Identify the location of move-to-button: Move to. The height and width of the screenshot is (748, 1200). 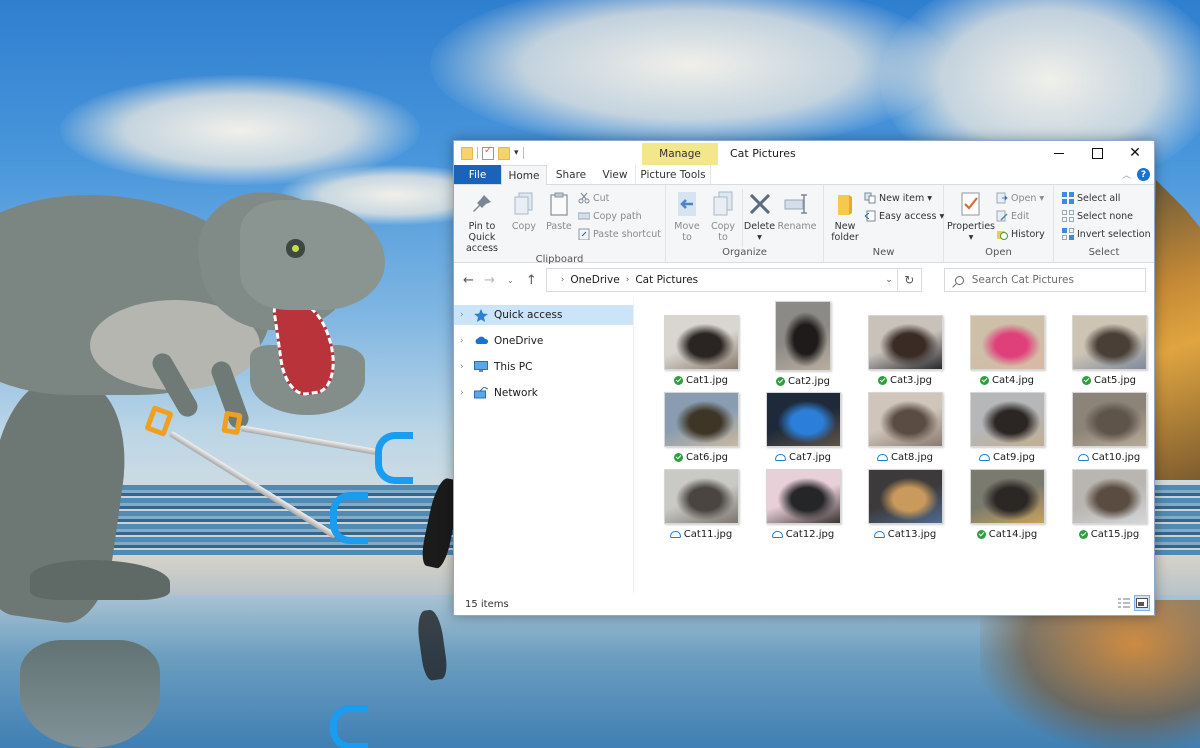
(687, 218).